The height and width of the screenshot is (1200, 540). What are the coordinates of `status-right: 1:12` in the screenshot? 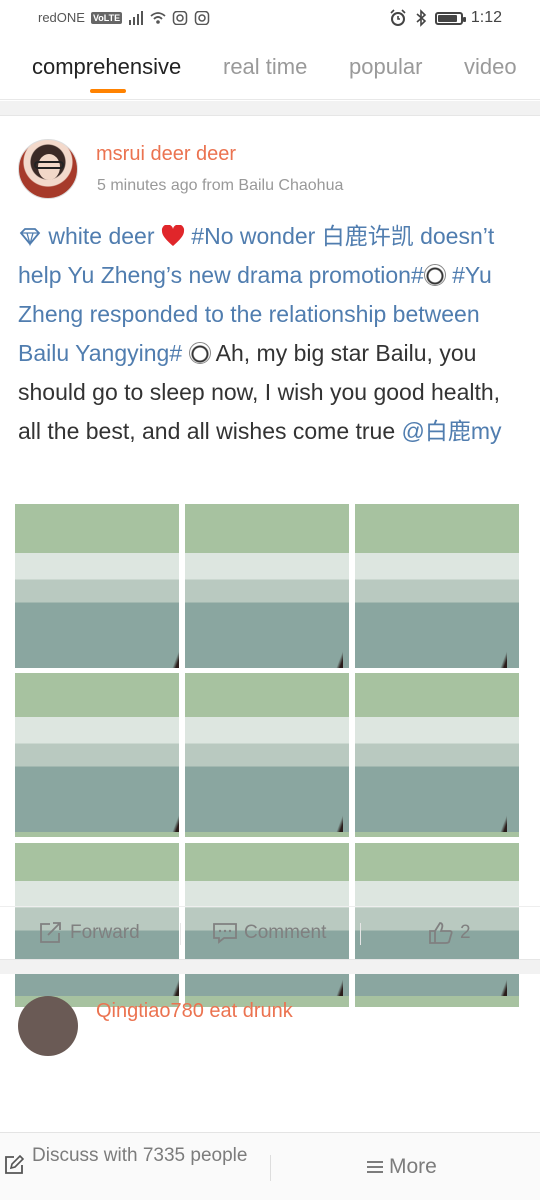 It's located at (445, 18).